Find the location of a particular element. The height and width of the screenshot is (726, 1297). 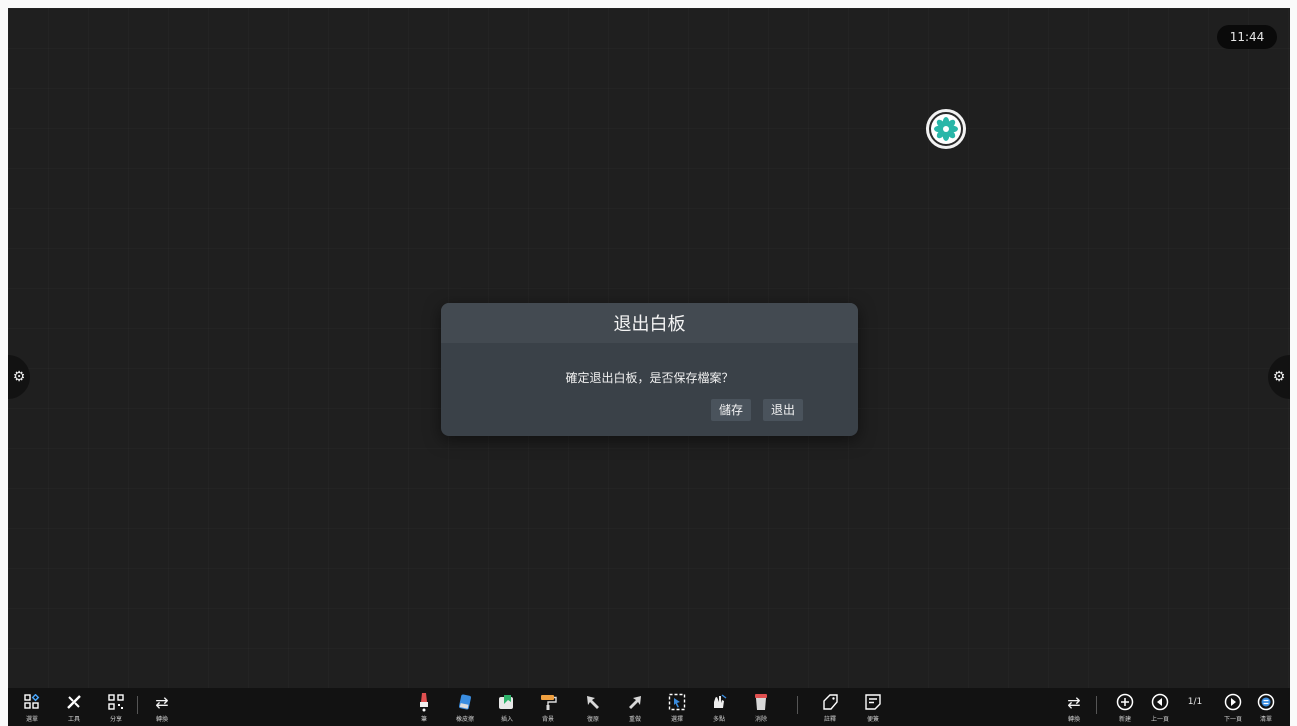

qr-share-icon is located at coordinates (116, 702).